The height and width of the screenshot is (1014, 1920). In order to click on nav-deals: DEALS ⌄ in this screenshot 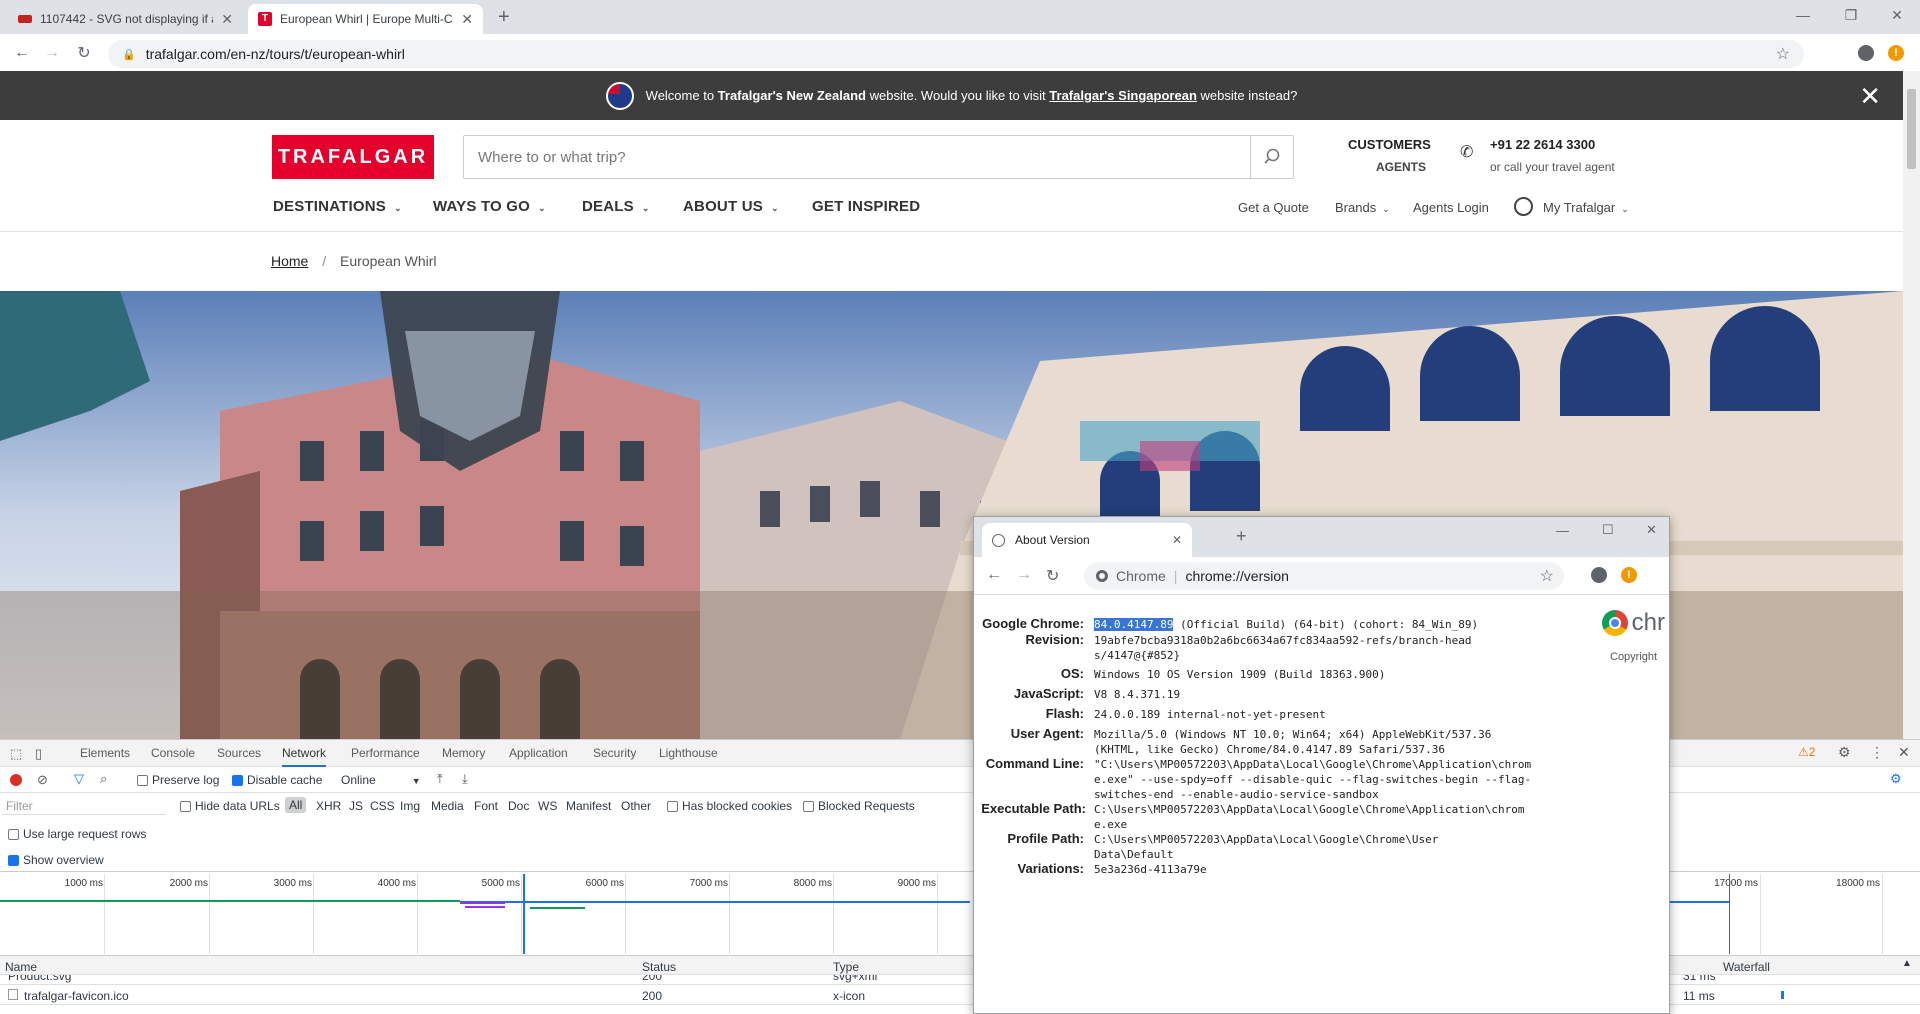, I will do `click(616, 206)`.